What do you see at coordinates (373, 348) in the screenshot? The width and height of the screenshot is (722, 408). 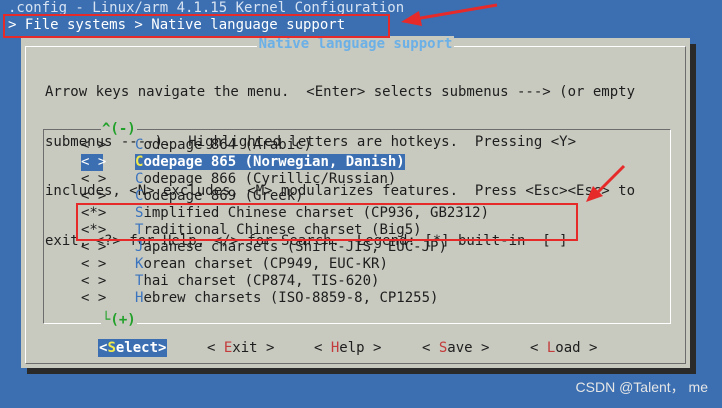 I see `help-close: >` at bounding box center [373, 348].